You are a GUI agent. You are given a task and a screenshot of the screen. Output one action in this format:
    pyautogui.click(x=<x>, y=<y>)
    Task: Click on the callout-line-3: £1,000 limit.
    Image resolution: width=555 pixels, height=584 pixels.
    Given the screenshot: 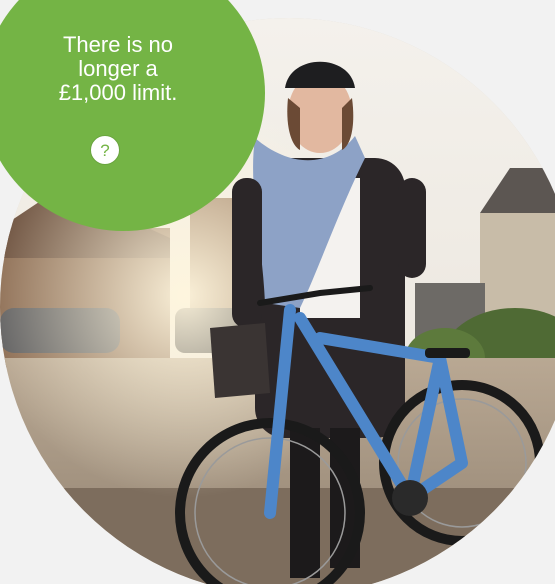 What is the action you would take?
    pyautogui.click(x=118, y=92)
    